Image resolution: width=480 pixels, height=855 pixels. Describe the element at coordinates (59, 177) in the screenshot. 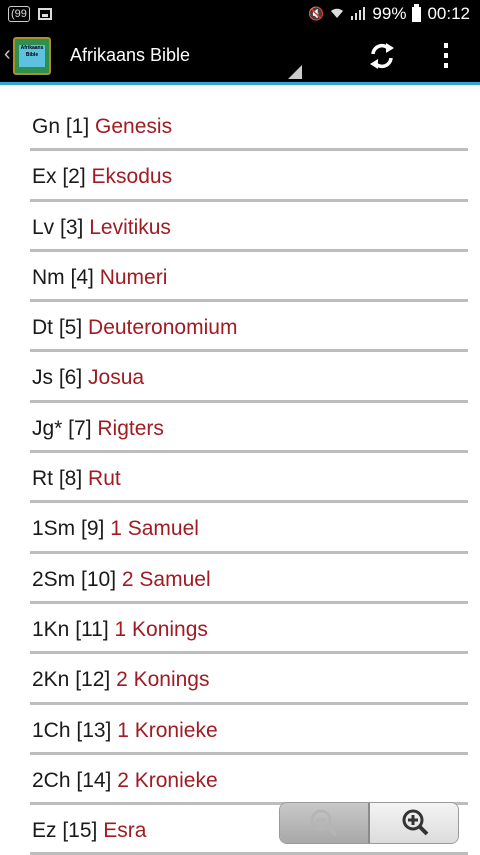

I see `book-abbr: Ex [2]` at that location.